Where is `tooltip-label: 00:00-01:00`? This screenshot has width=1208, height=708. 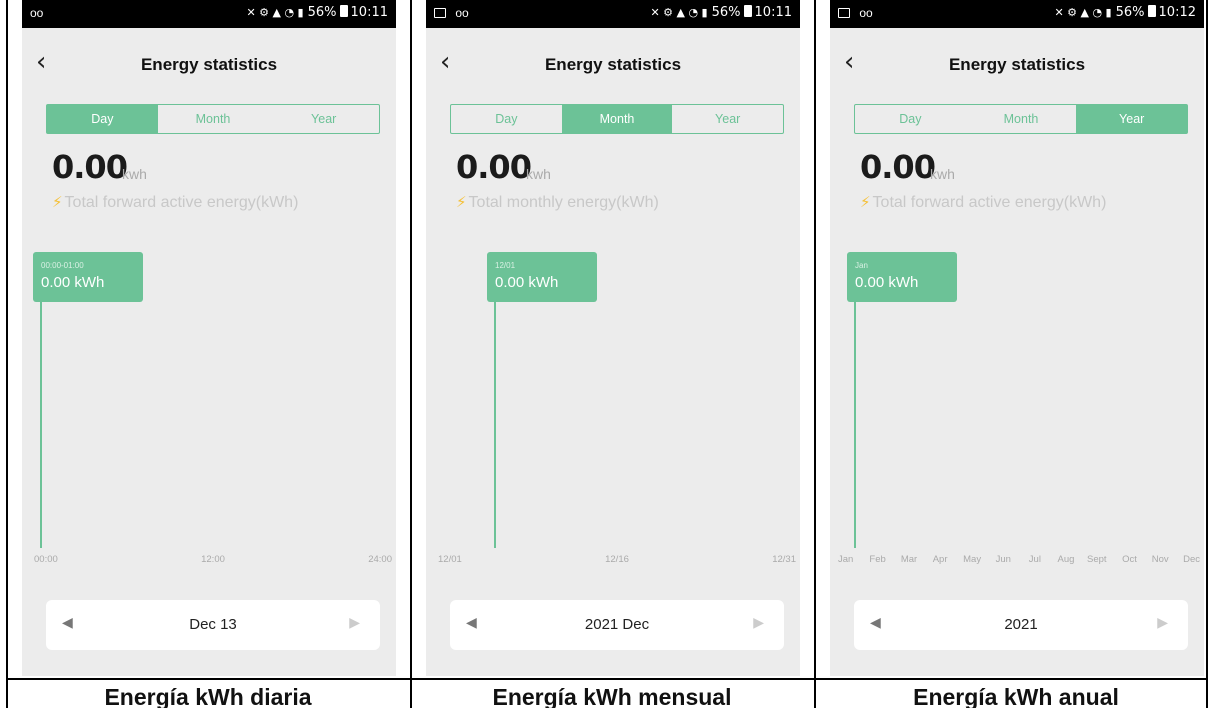
tooltip-label: 00:00-01:00 is located at coordinates (62, 265).